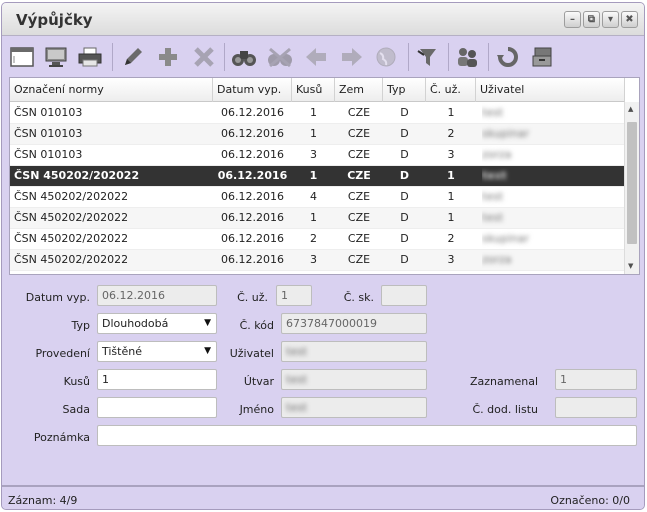 The image size is (647, 512). What do you see at coordinates (596, 407) in the screenshot?
I see `cdod-field` at bounding box center [596, 407].